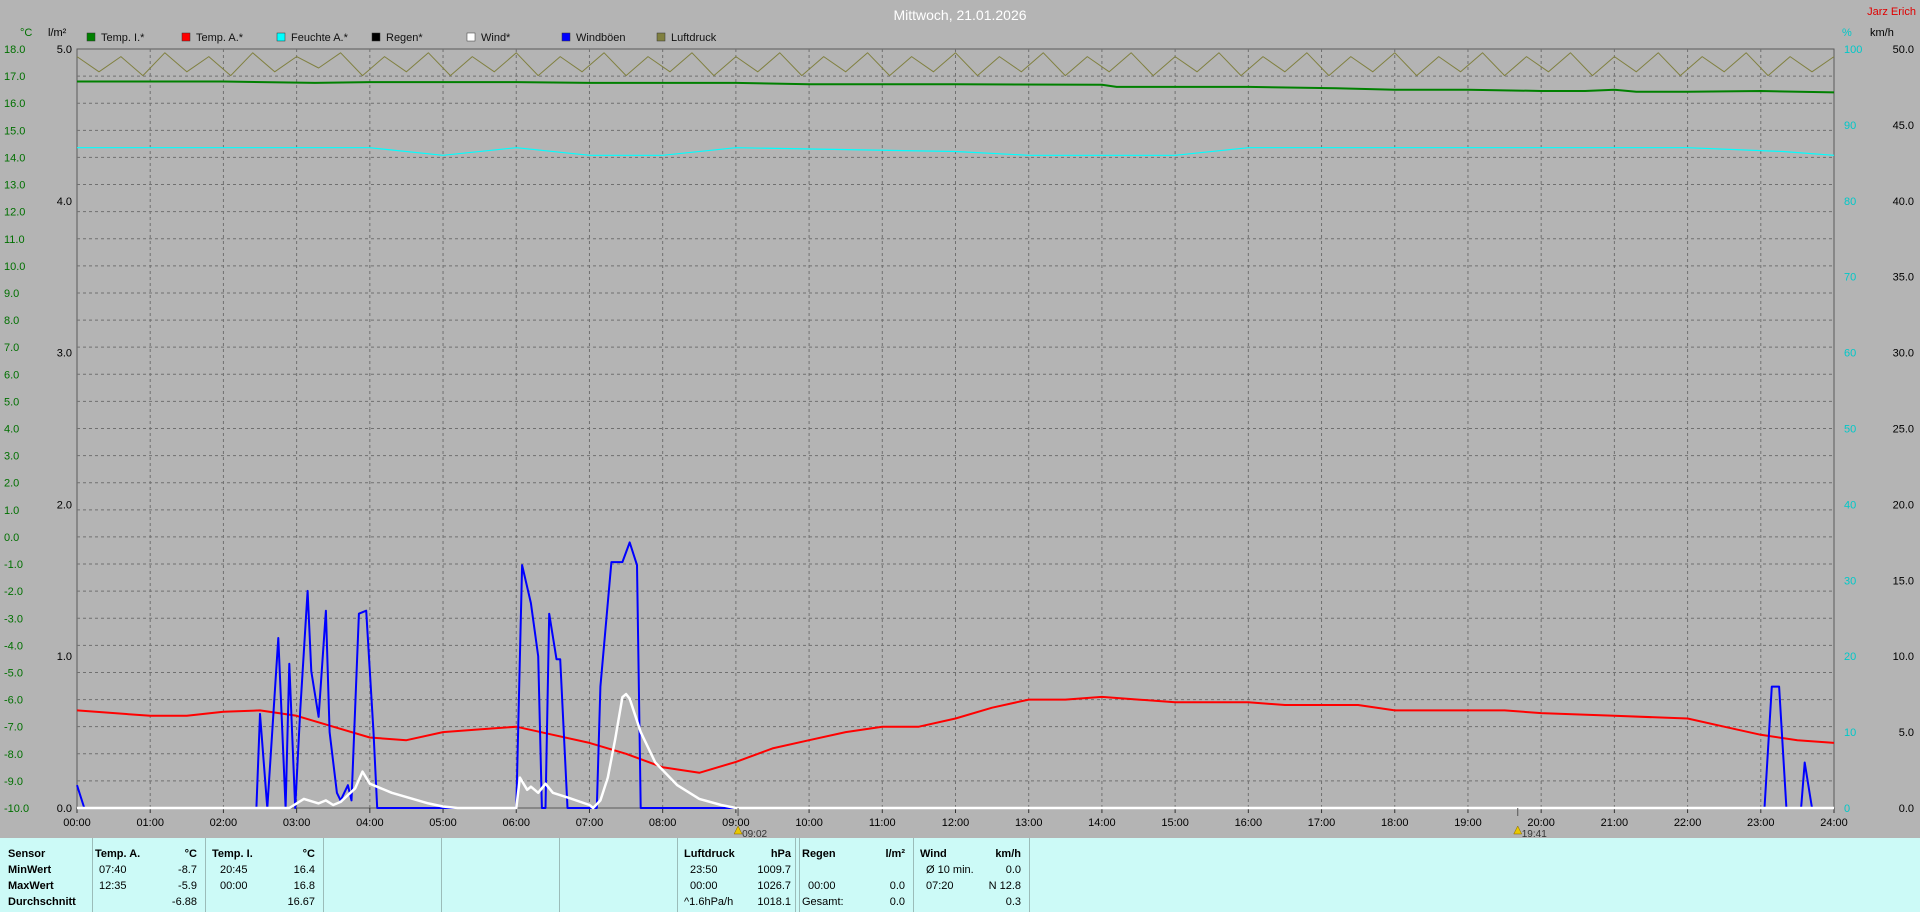 The width and height of the screenshot is (1920, 912). Describe the element at coordinates (1847, 33) in the screenshot. I see `humidity-unit-label: %` at that location.